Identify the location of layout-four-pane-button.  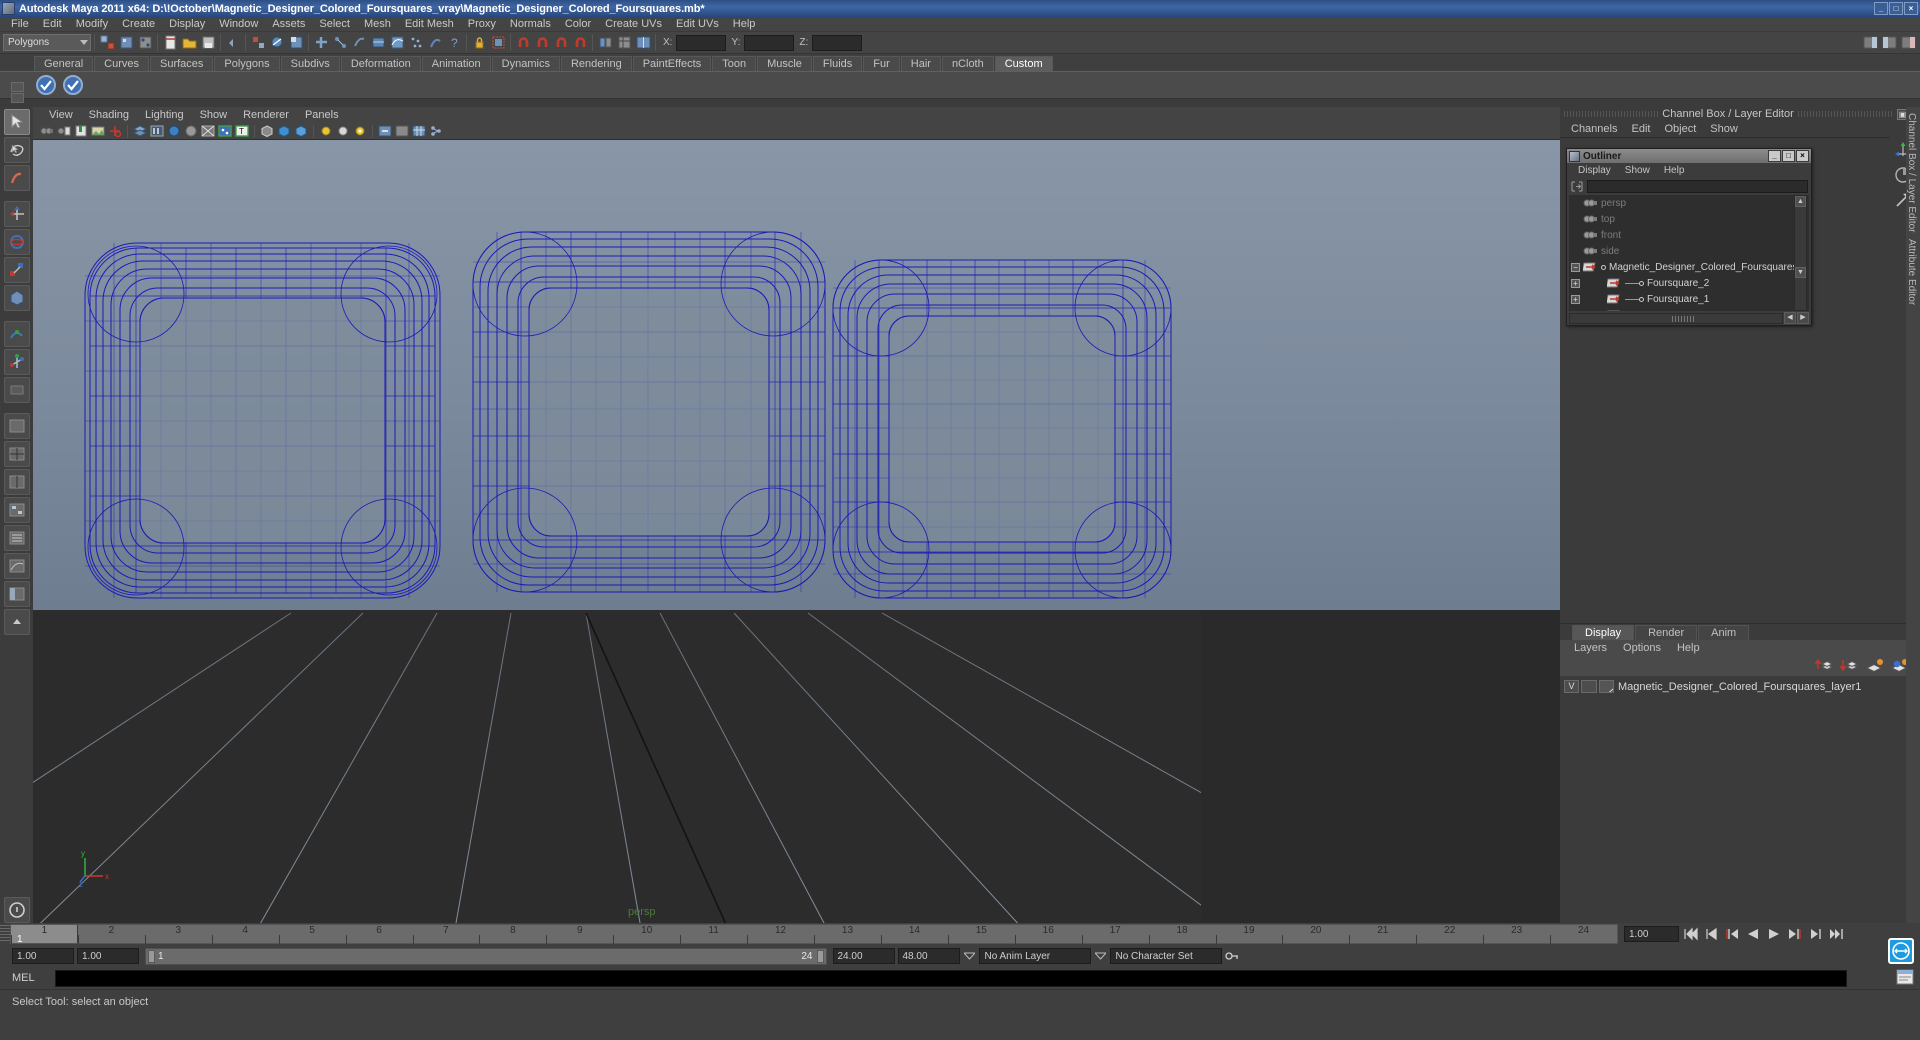
(16, 454).